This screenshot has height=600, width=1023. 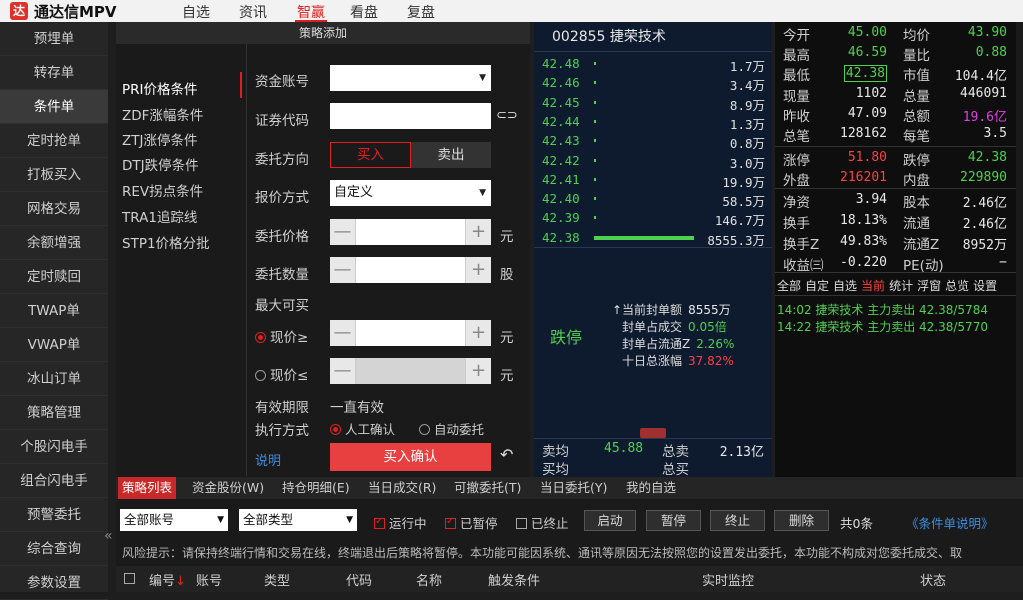 What do you see at coordinates (737, 520) in the screenshot?
I see `stop-button: 终止` at bounding box center [737, 520].